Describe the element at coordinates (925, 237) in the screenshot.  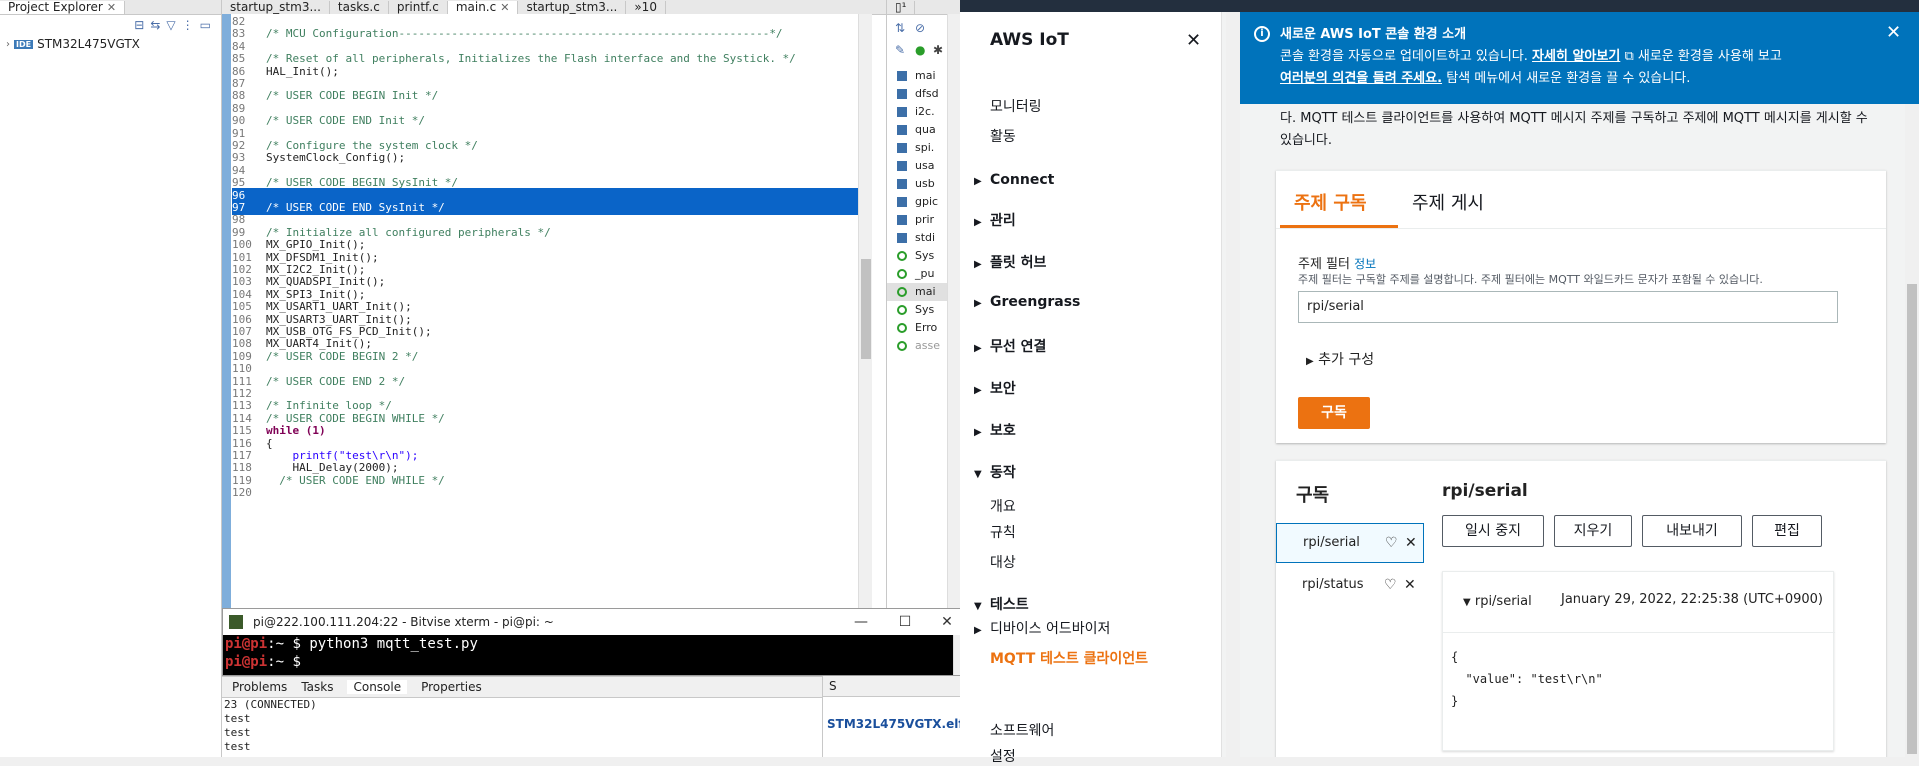
I see `outline-item-label: stdi` at that location.